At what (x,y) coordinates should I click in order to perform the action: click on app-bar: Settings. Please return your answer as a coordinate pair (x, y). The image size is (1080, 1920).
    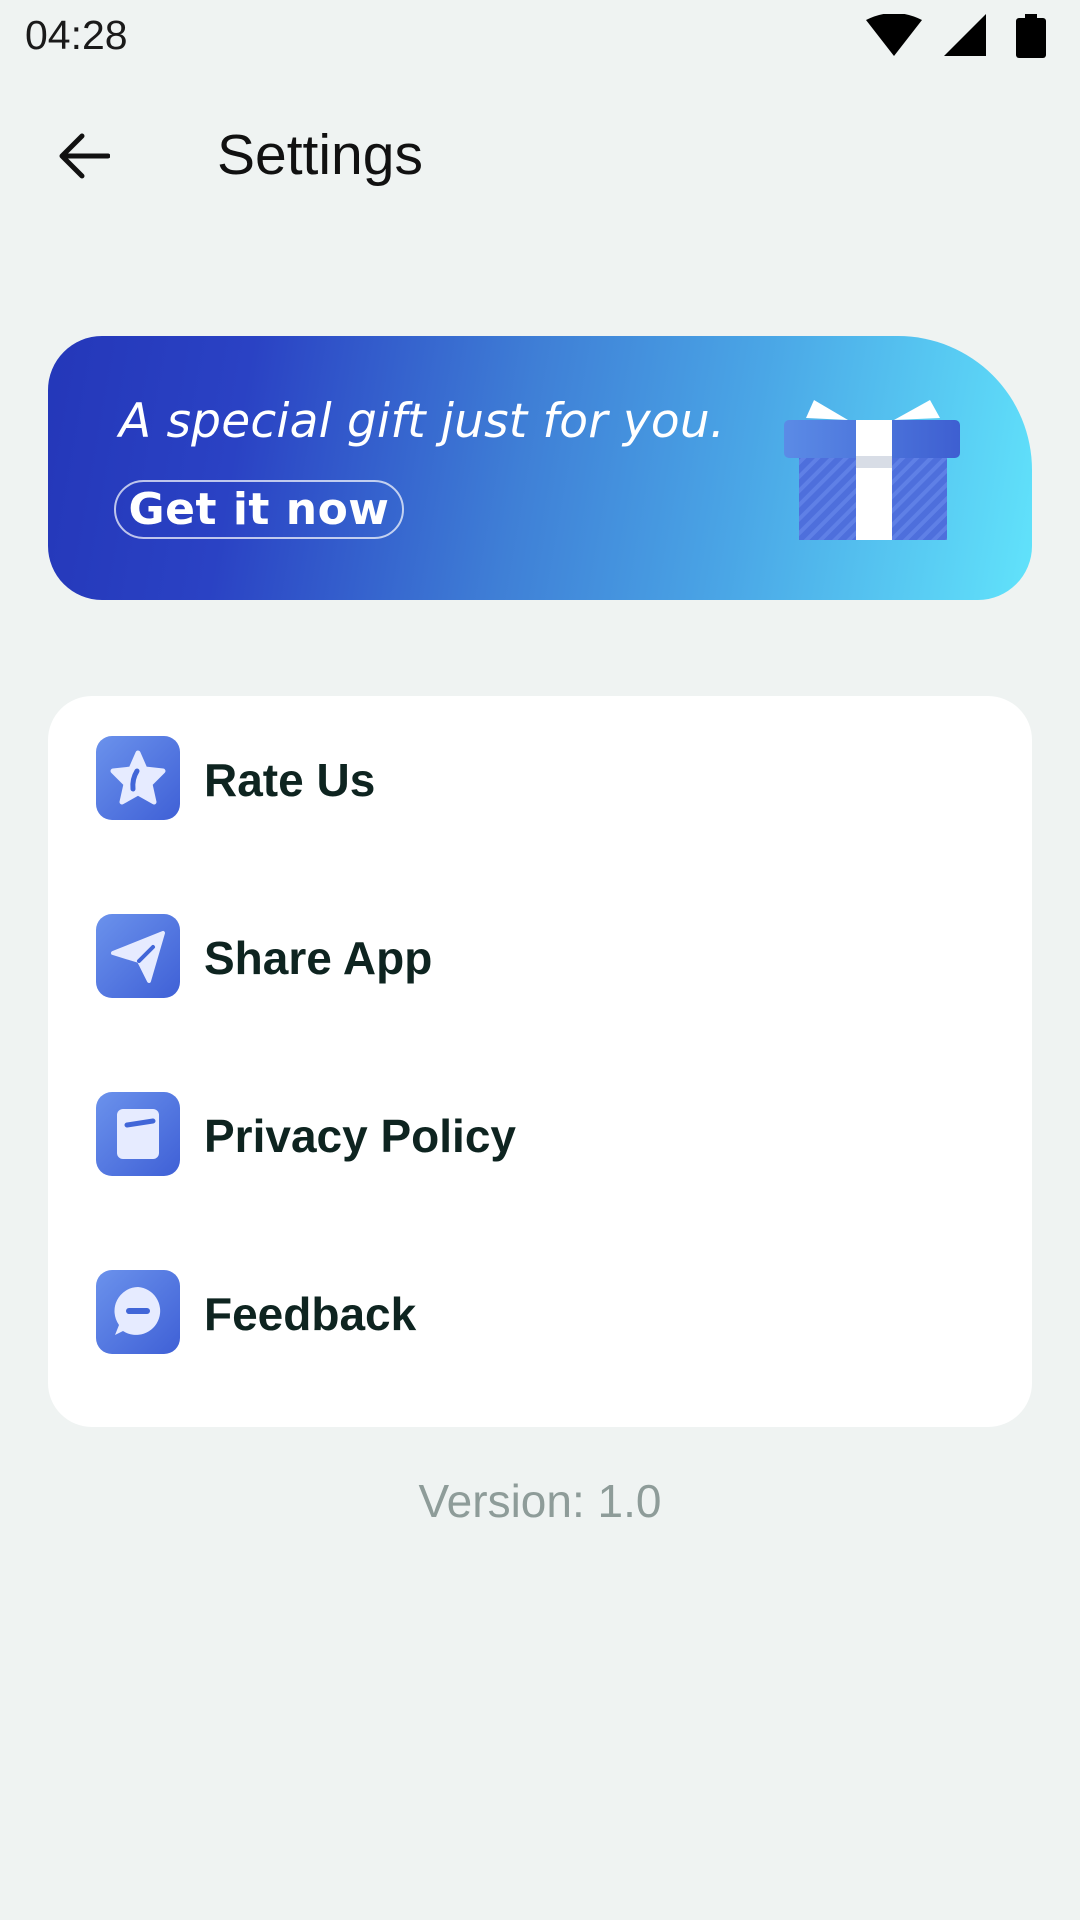
    Looking at the image, I should click on (540, 156).